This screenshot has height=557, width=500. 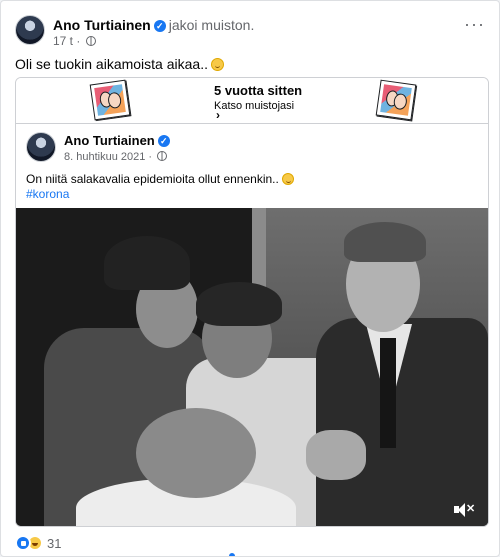 What do you see at coordinates (396, 100) in the screenshot?
I see `memory-illustration-right` at bounding box center [396, 100].